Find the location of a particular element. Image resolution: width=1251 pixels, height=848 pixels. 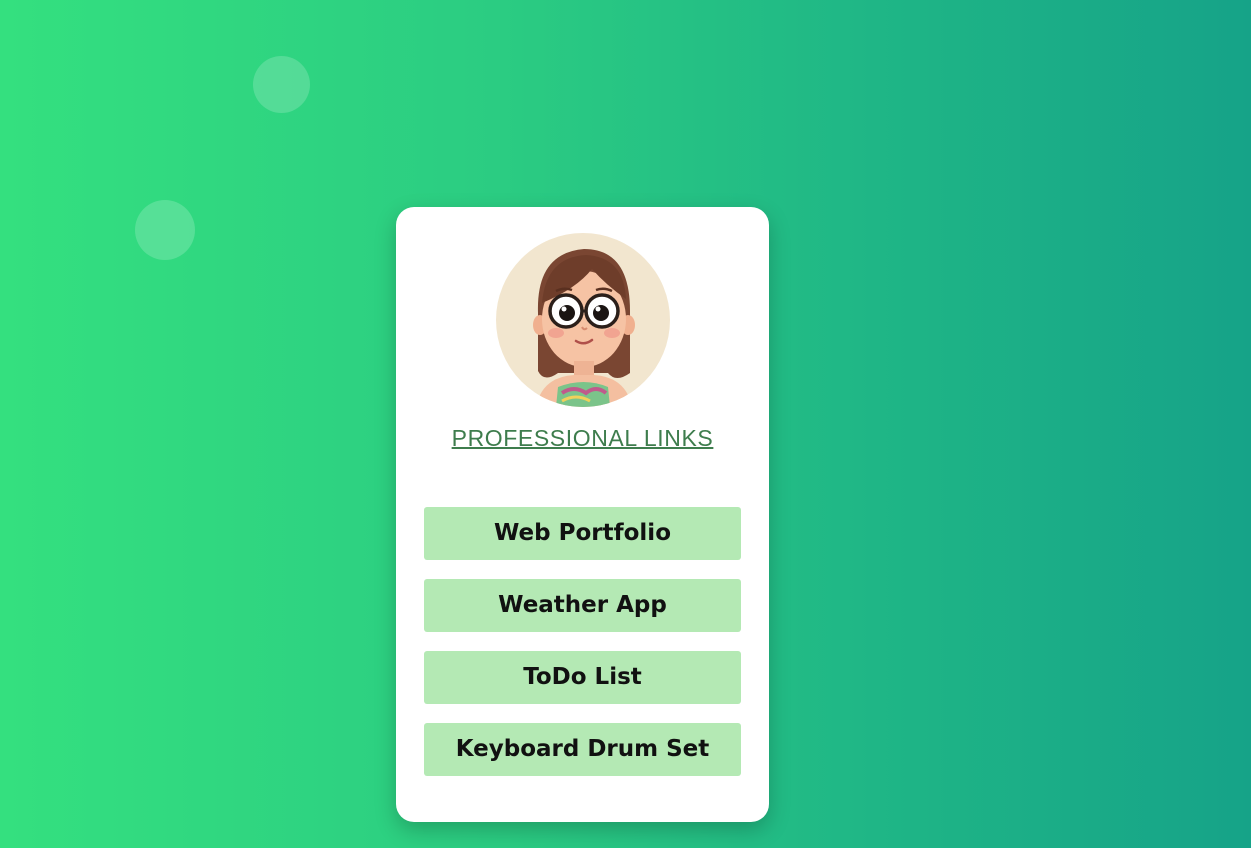

weather-app-button: Weather App is located at coordinates (582, 605).